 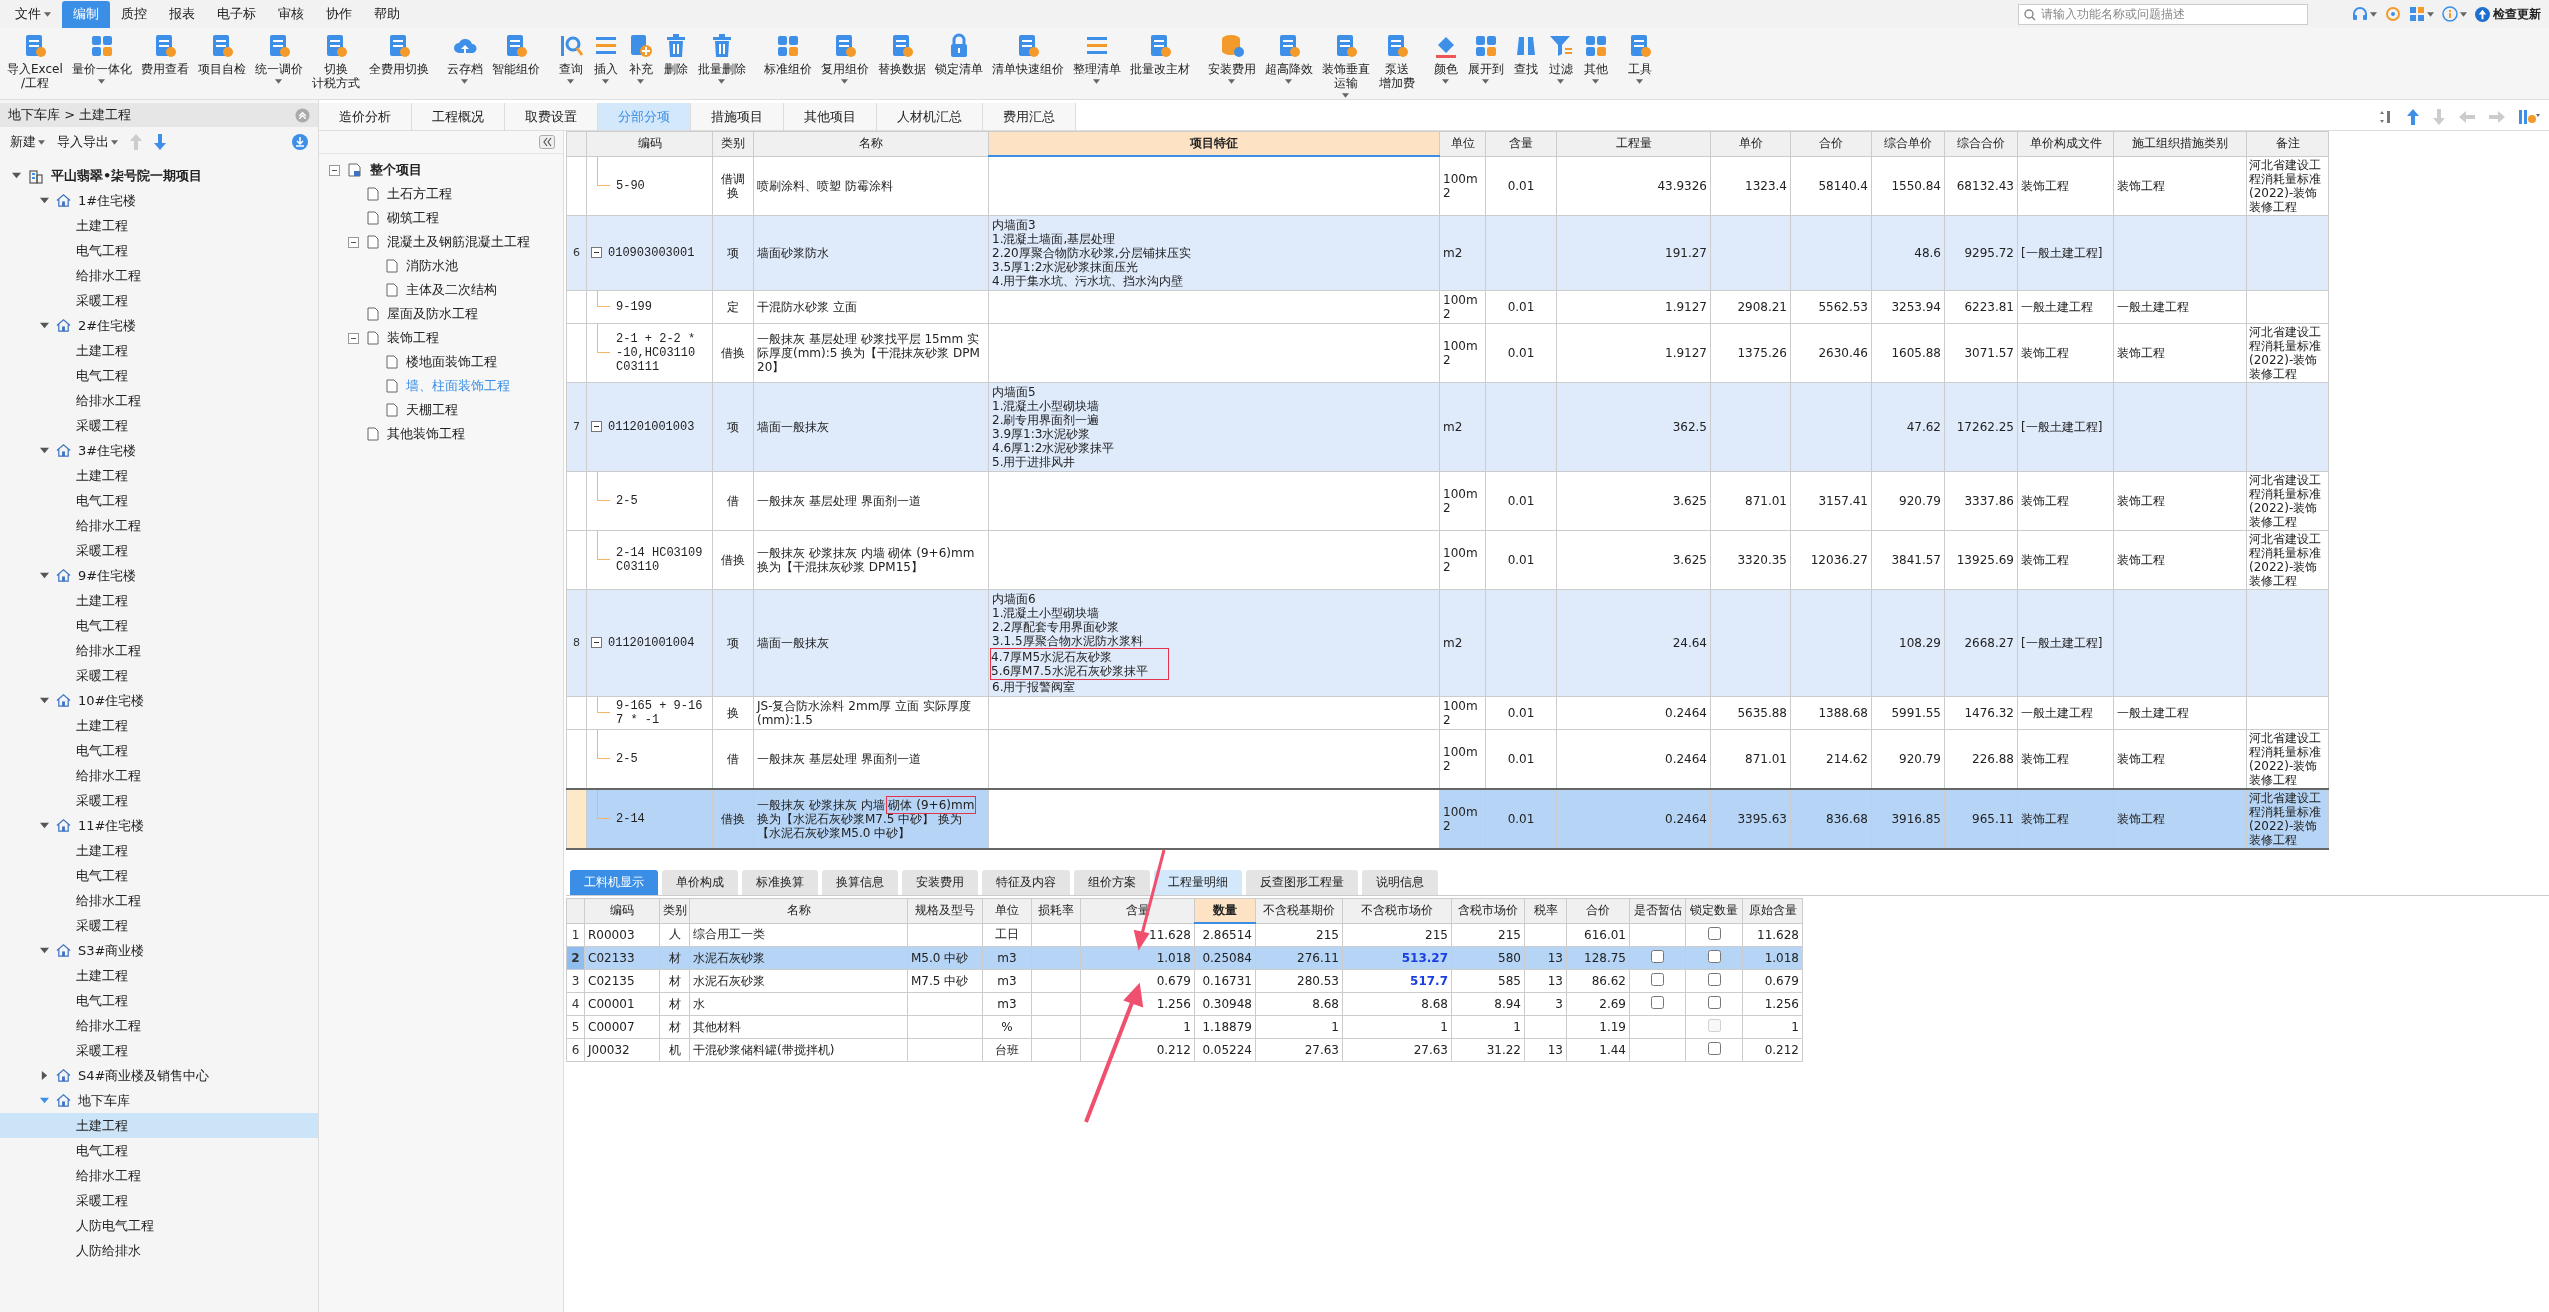 What do you see at coordinates (733, 143) in the screenshot?
I see `column-header: 类别` at bounding box center [733, 143].